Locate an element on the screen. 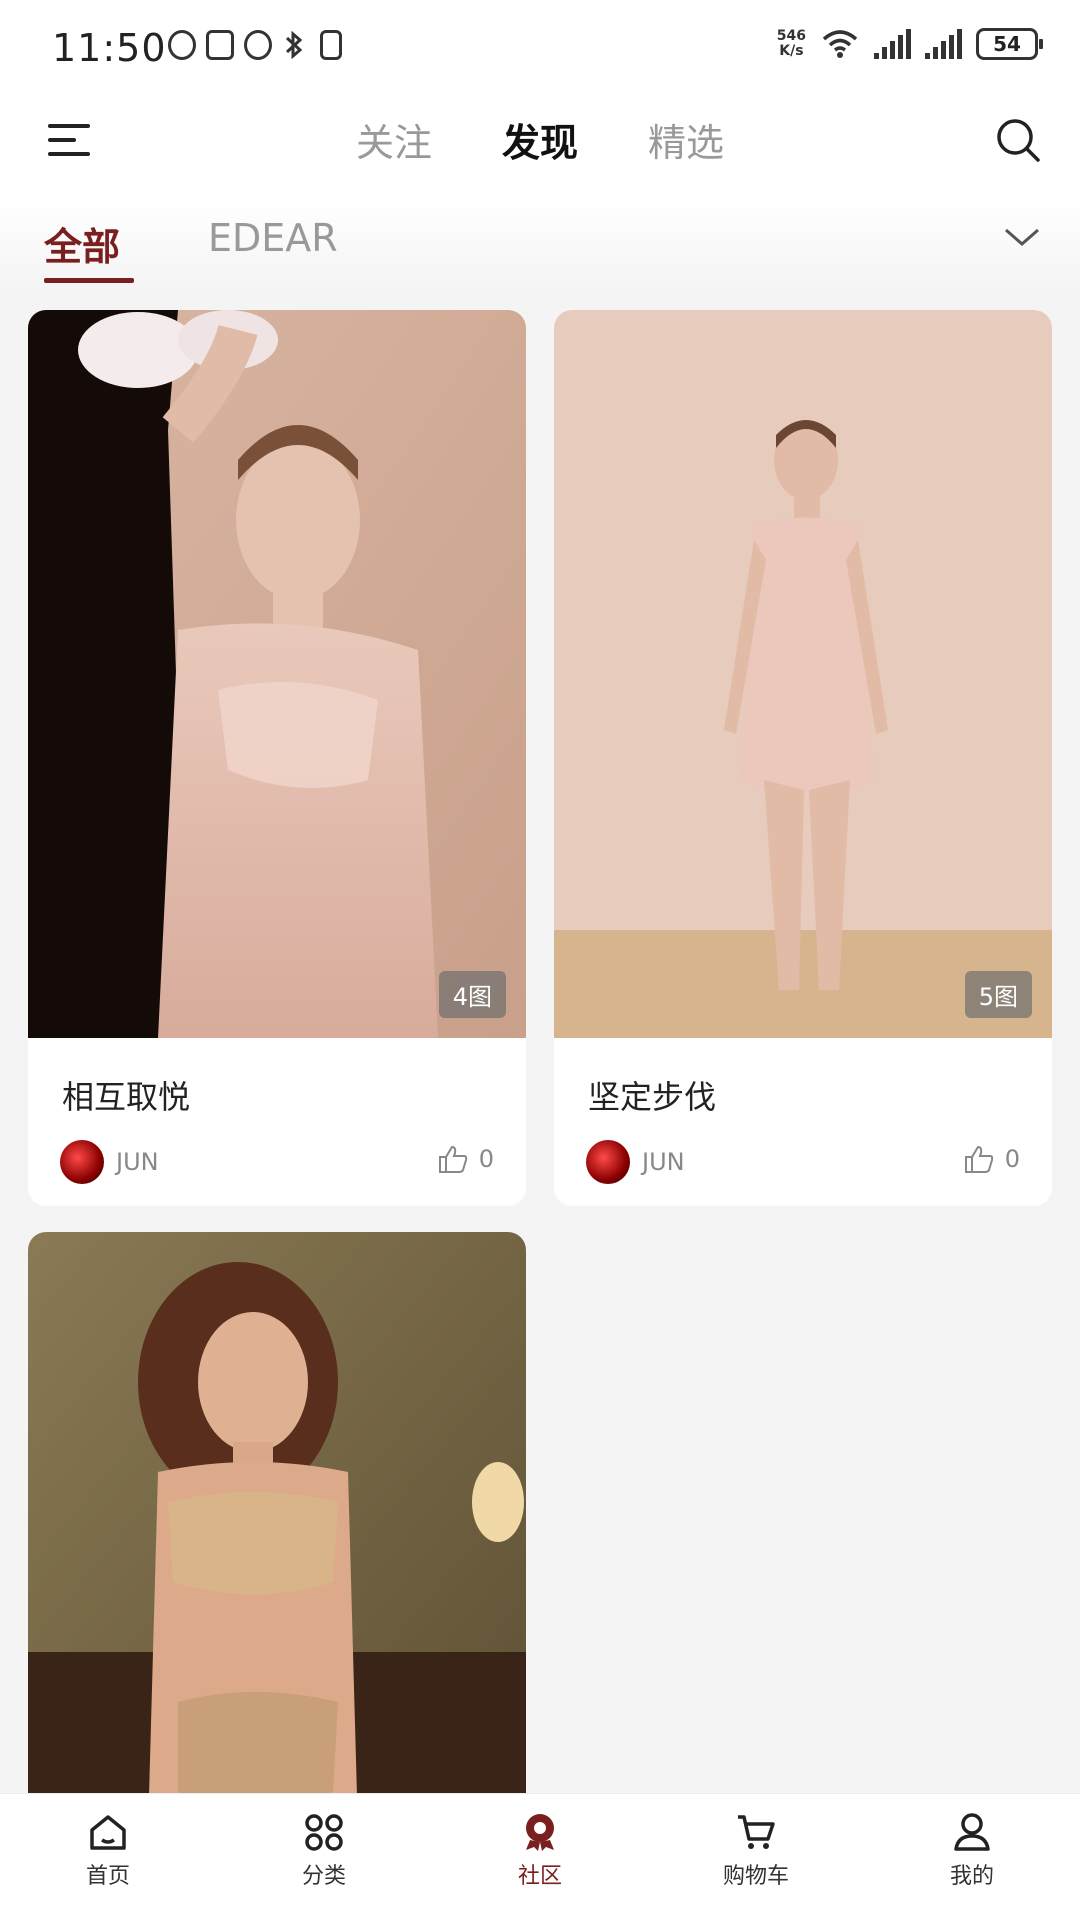  net-speed-value: 546 is located at coordinates (791, 36).